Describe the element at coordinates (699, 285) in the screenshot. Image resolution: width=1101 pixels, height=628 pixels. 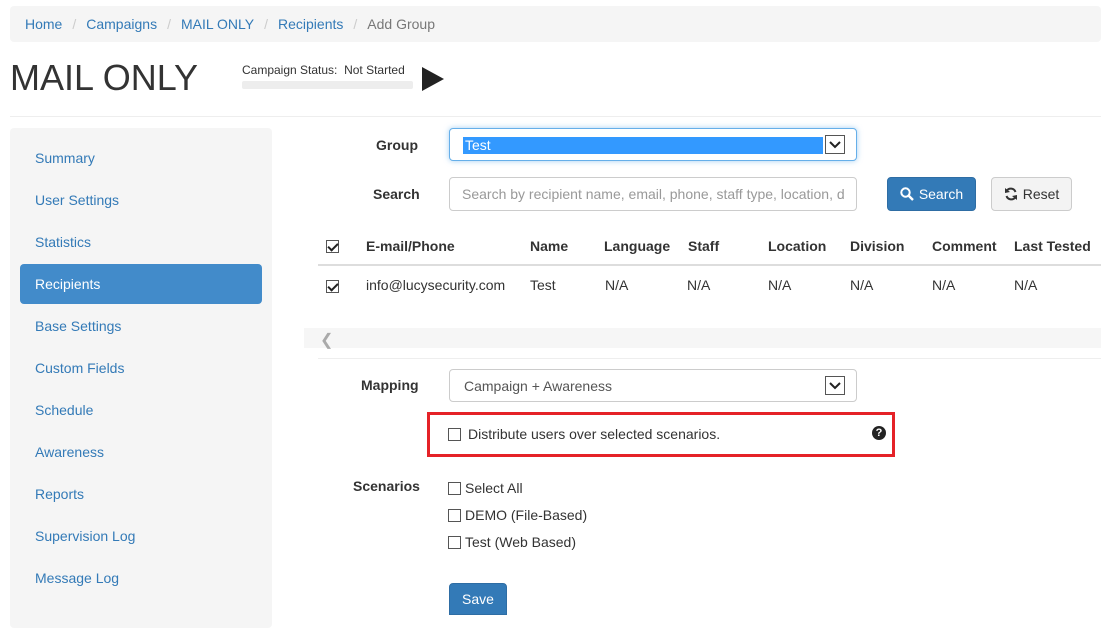
I see `cell-staff: N/A` at that location.